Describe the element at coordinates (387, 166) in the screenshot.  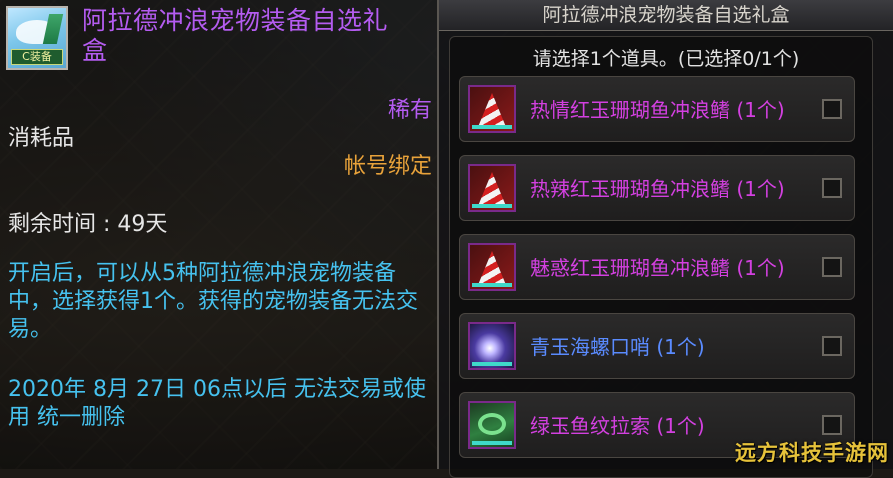
I see `item-binding: 帐号绑定` at that location.